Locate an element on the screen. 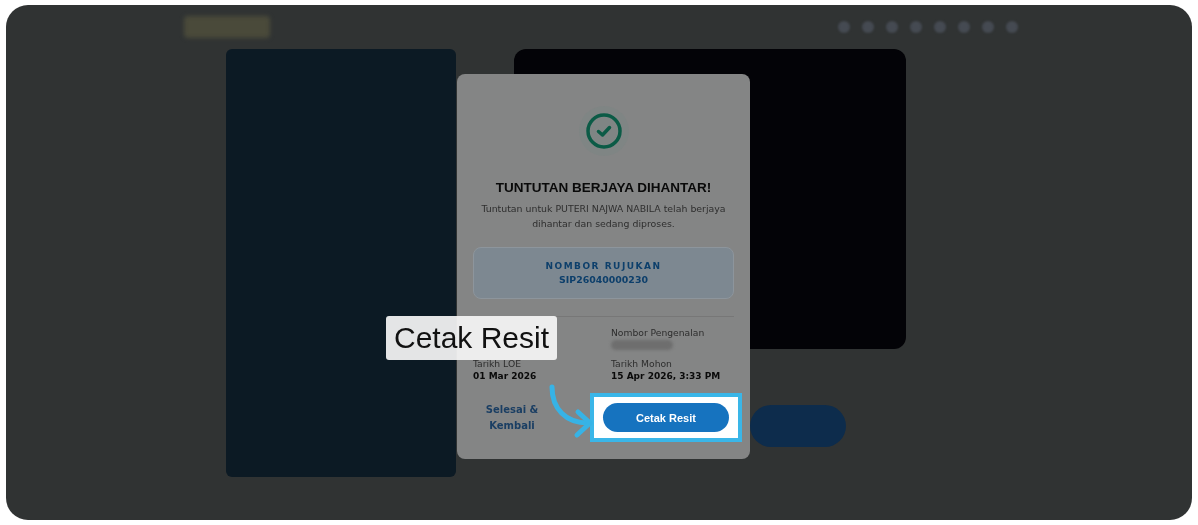 The height and width of the screenshot is (525, 1198). reference-label: NOMBOR RUJUKAN is located at coordinates (603, 266).